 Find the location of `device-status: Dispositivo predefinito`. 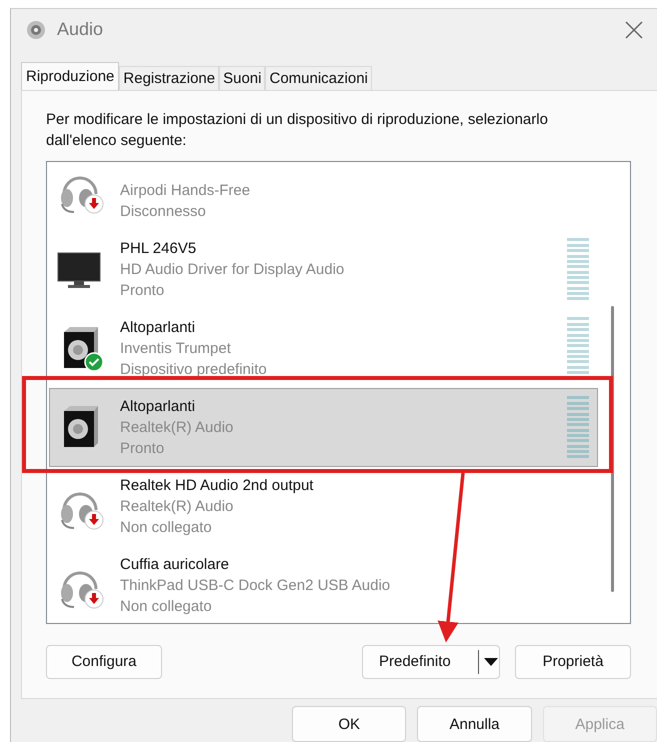

device-status: Dispositivo predefinito is located at coordinates (194, 370).